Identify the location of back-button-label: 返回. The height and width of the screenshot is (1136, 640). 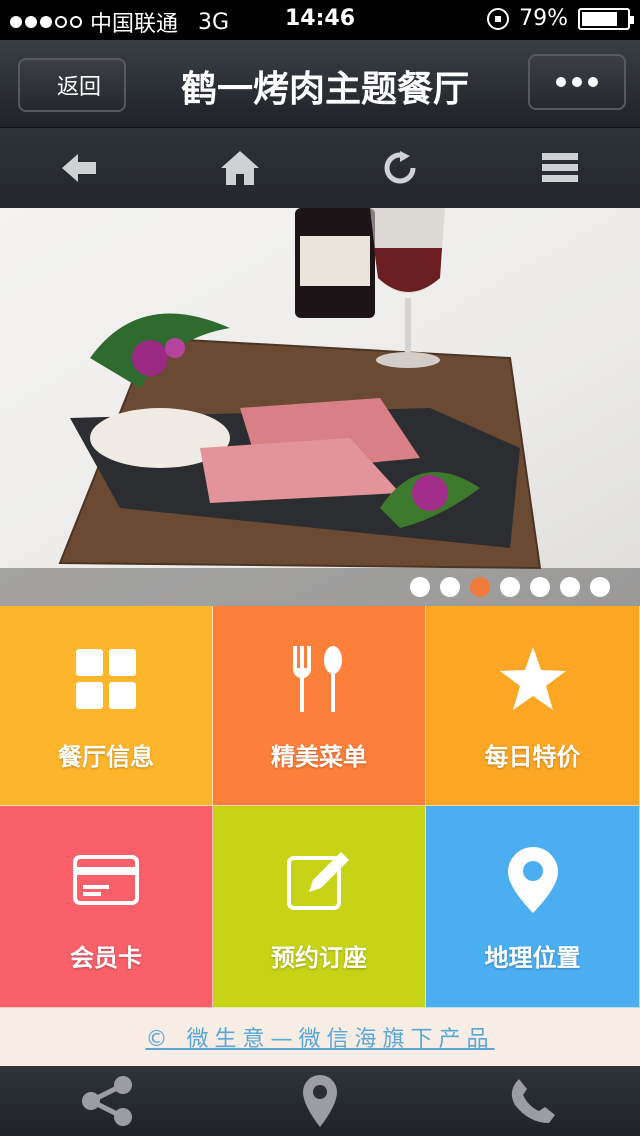
(78, 87).